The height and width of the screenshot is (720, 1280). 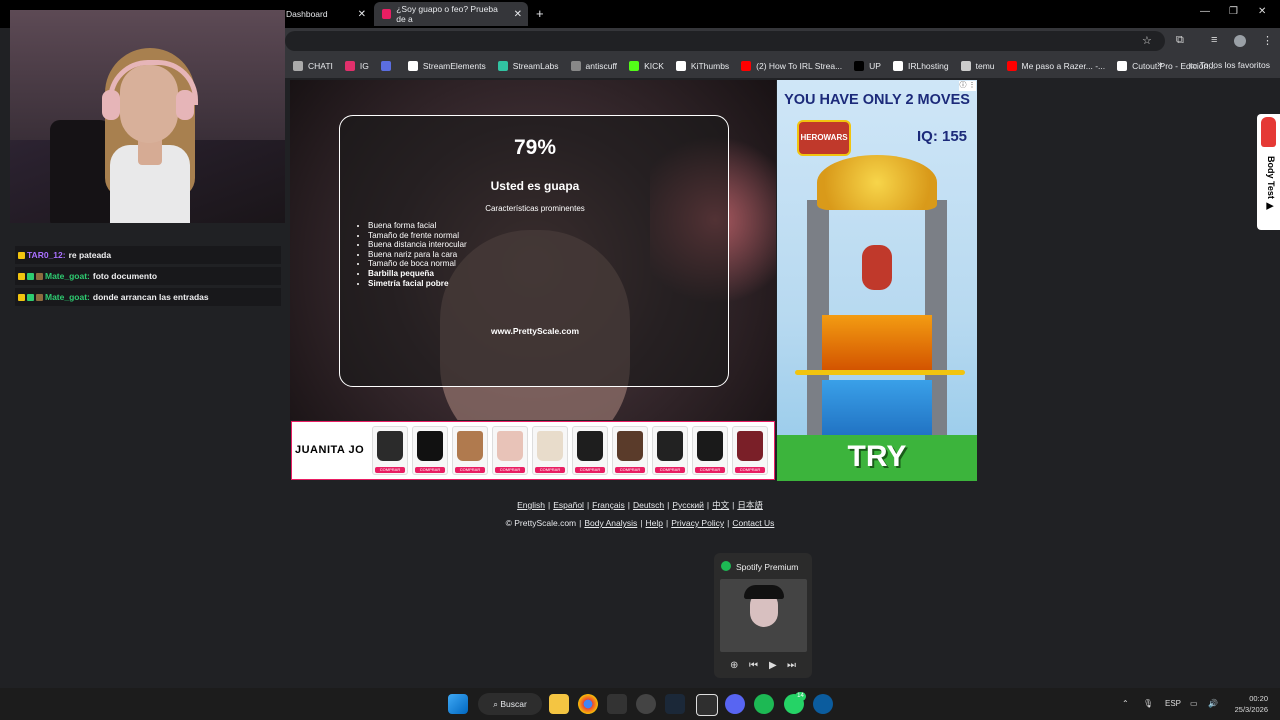 I want to click on bookmark-label: CHATI, so click(x=320, y=66).